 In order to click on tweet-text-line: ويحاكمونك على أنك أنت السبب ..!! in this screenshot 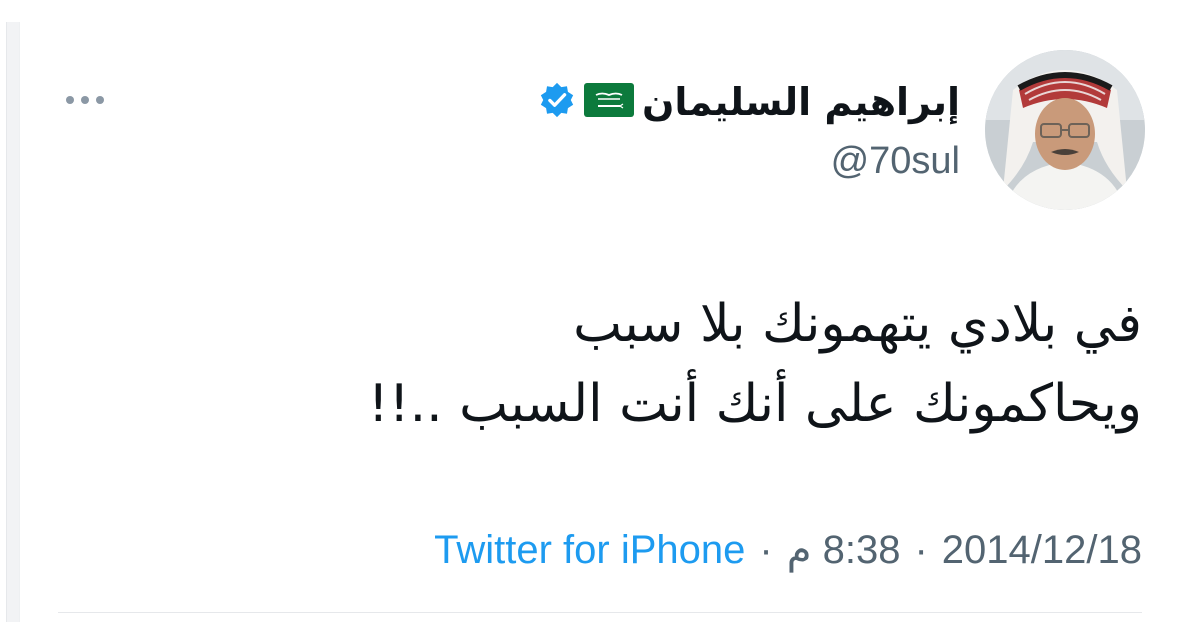, I will do `click(754, 404)`.